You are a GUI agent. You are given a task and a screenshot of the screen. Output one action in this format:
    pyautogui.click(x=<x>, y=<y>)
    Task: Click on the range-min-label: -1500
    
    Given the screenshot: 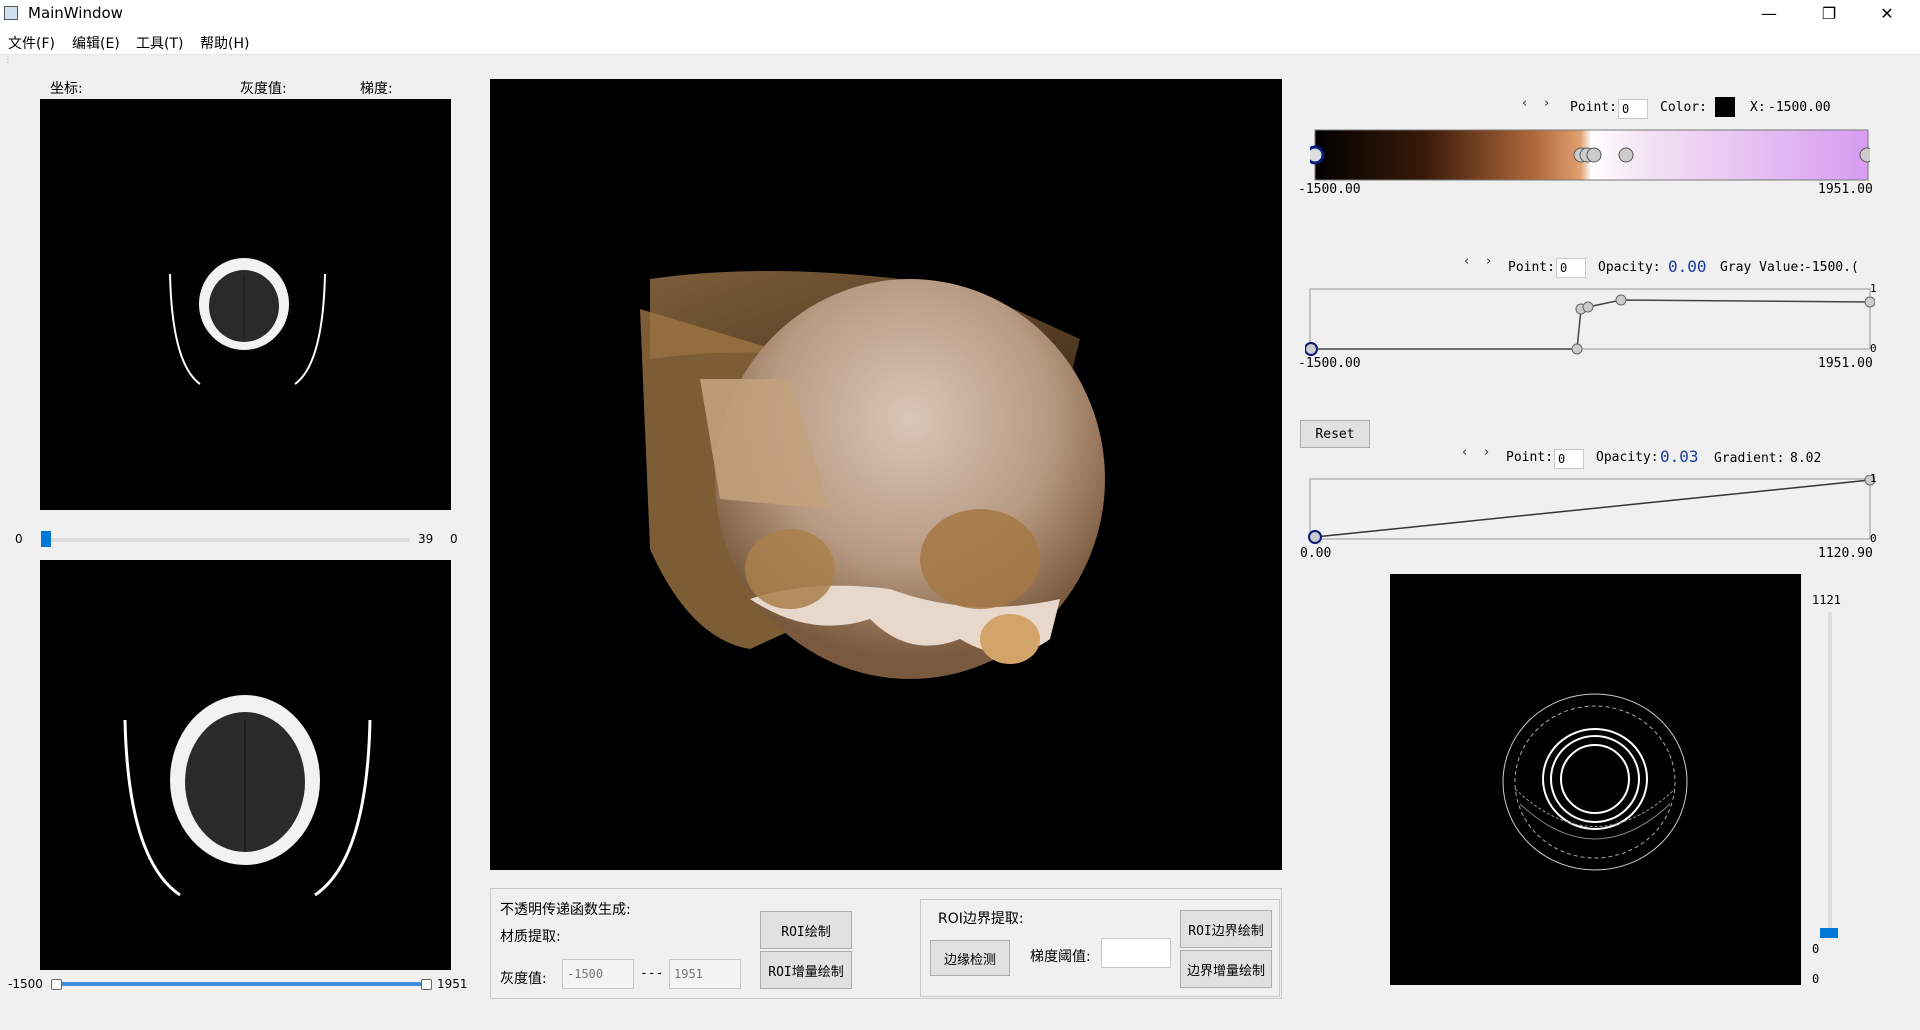 What is the action you would take?
    pyautogui.click(x=25, y=984)
    